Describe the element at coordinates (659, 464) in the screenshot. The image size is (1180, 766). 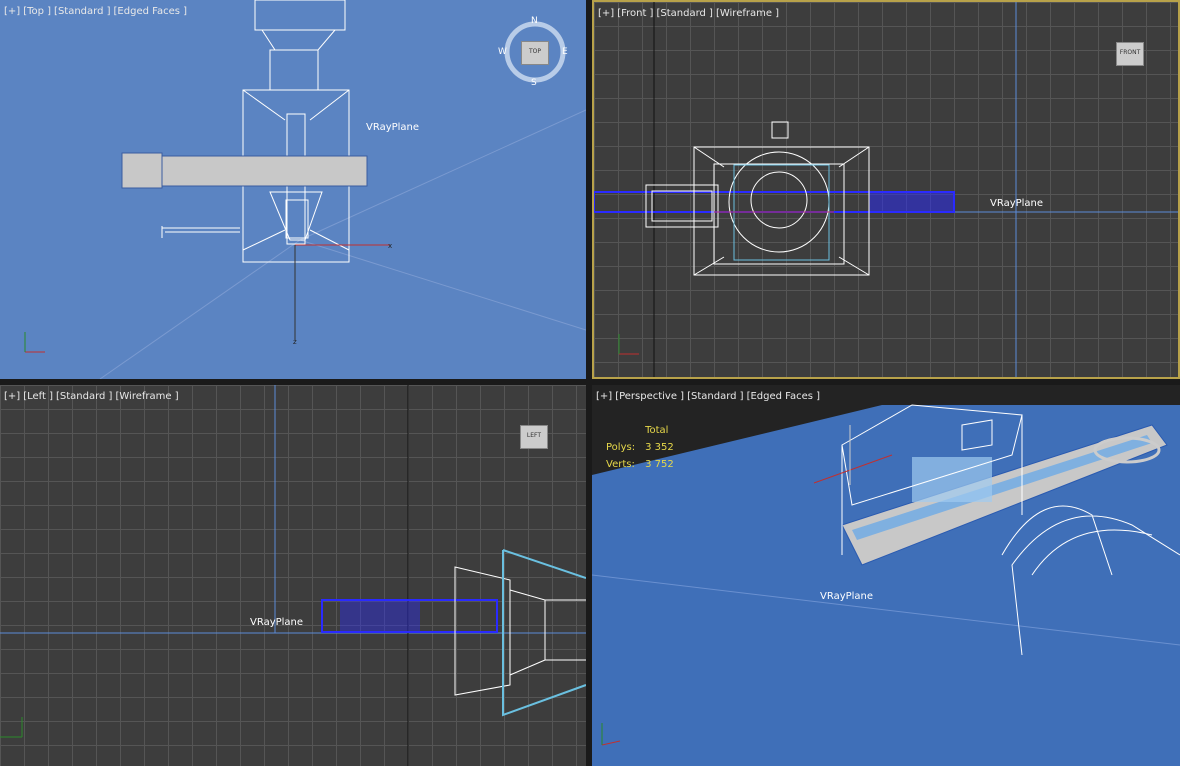
I see `verts-value: 3 752` at that location.